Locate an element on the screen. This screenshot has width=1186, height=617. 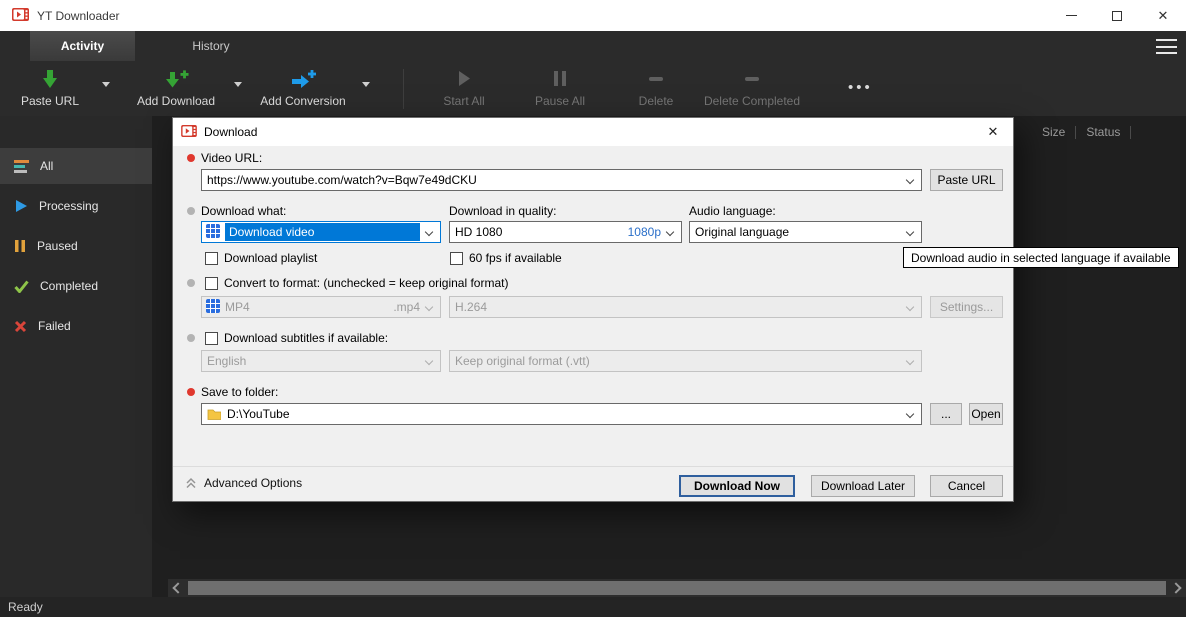
sidebar-item-failed: Failed is located at coordinates (76, 326).